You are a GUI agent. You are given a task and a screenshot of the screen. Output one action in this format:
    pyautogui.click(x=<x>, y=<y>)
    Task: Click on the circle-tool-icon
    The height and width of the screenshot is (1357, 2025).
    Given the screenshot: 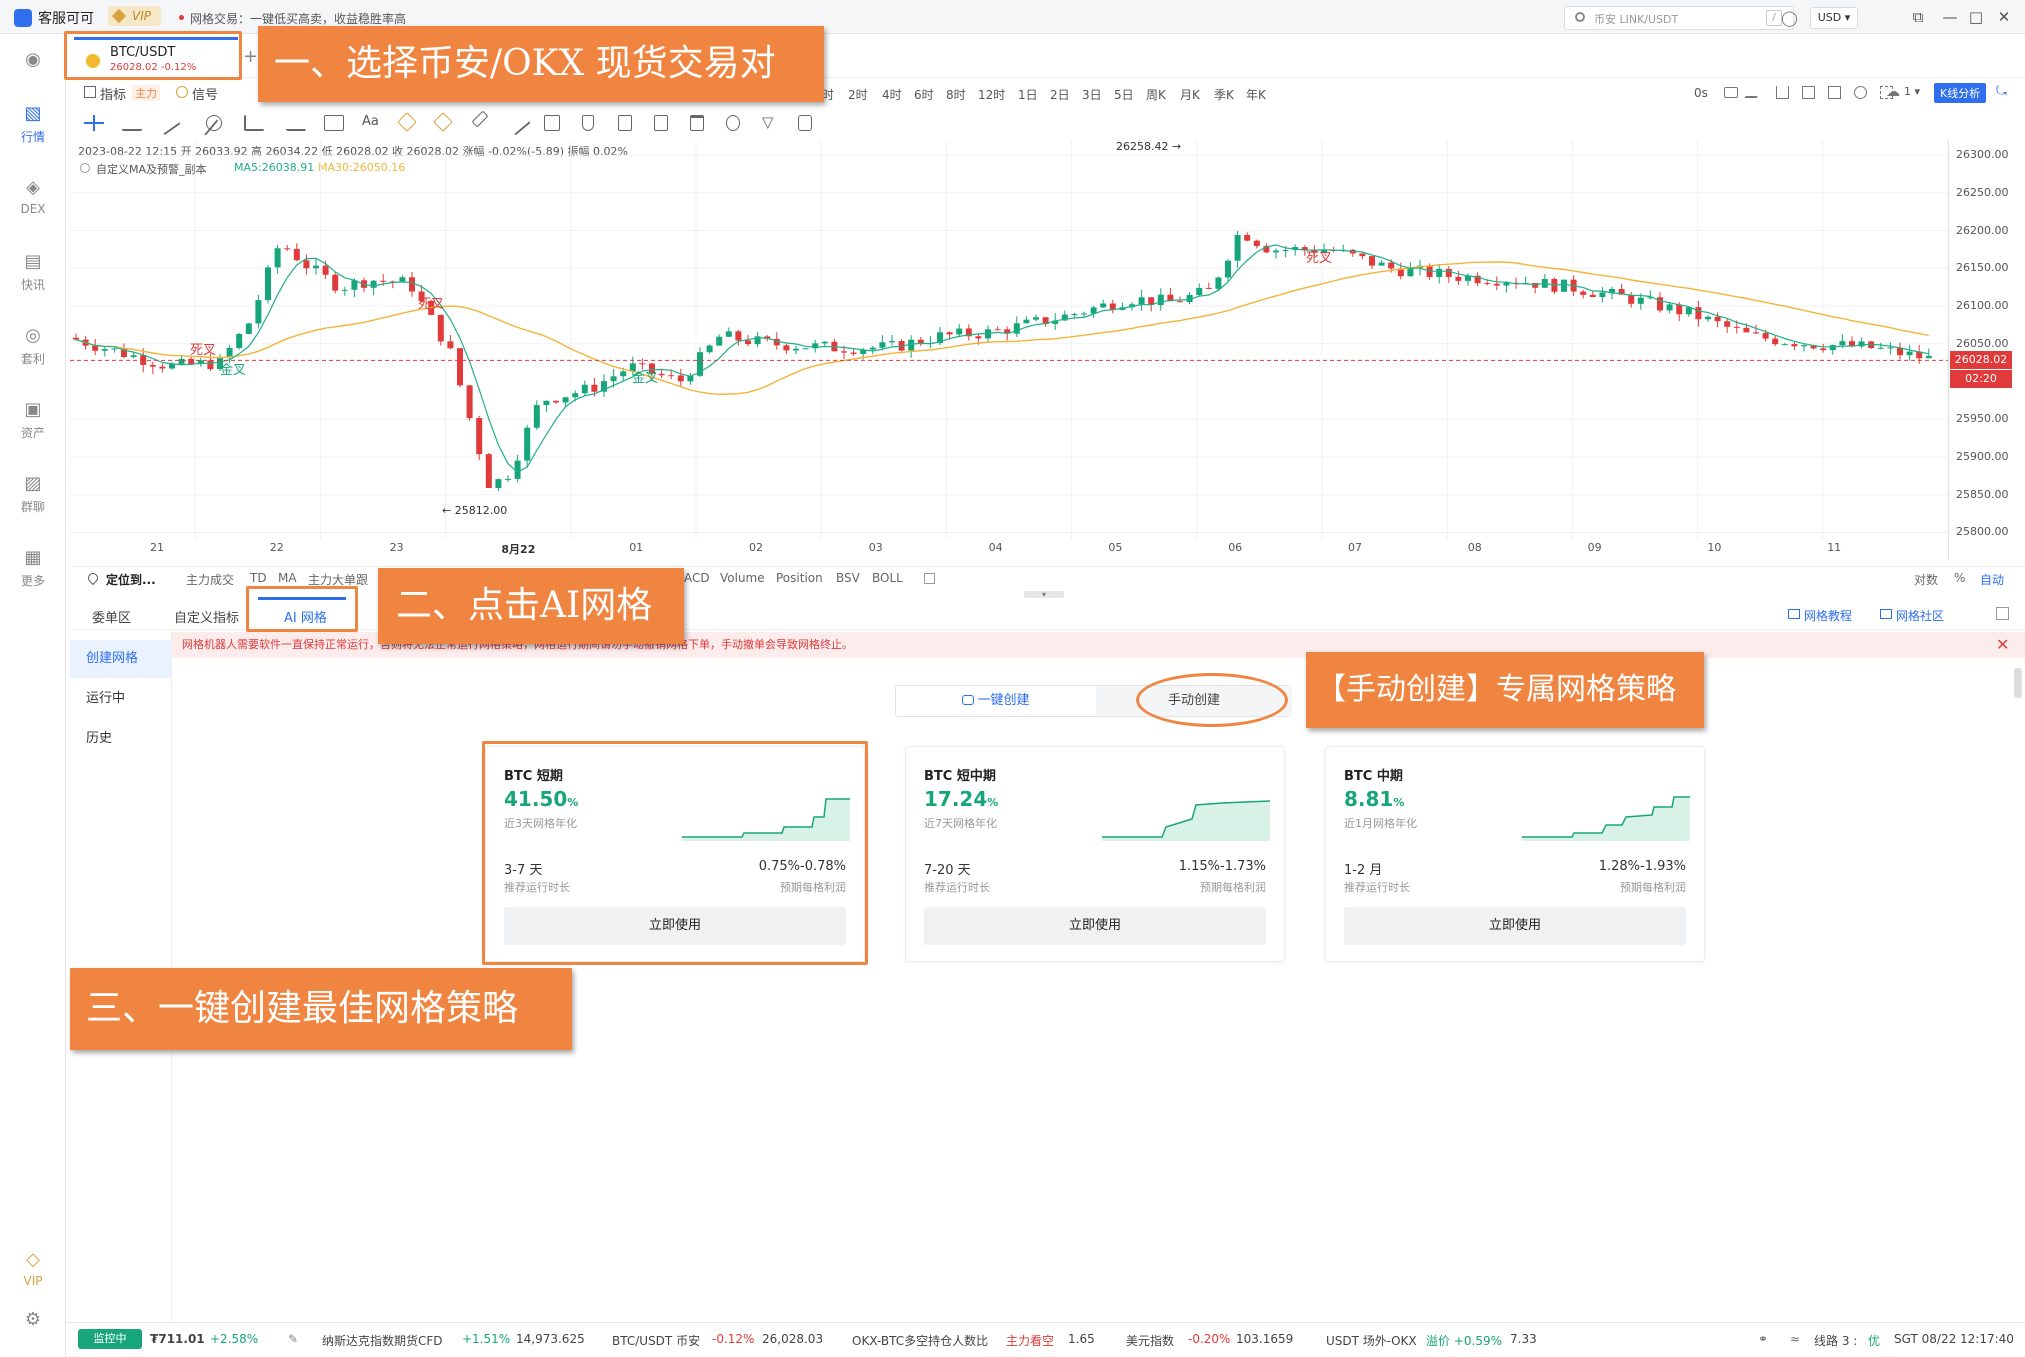 What is the action you would take?
    pyautogui.click(x=214, y=123)
    